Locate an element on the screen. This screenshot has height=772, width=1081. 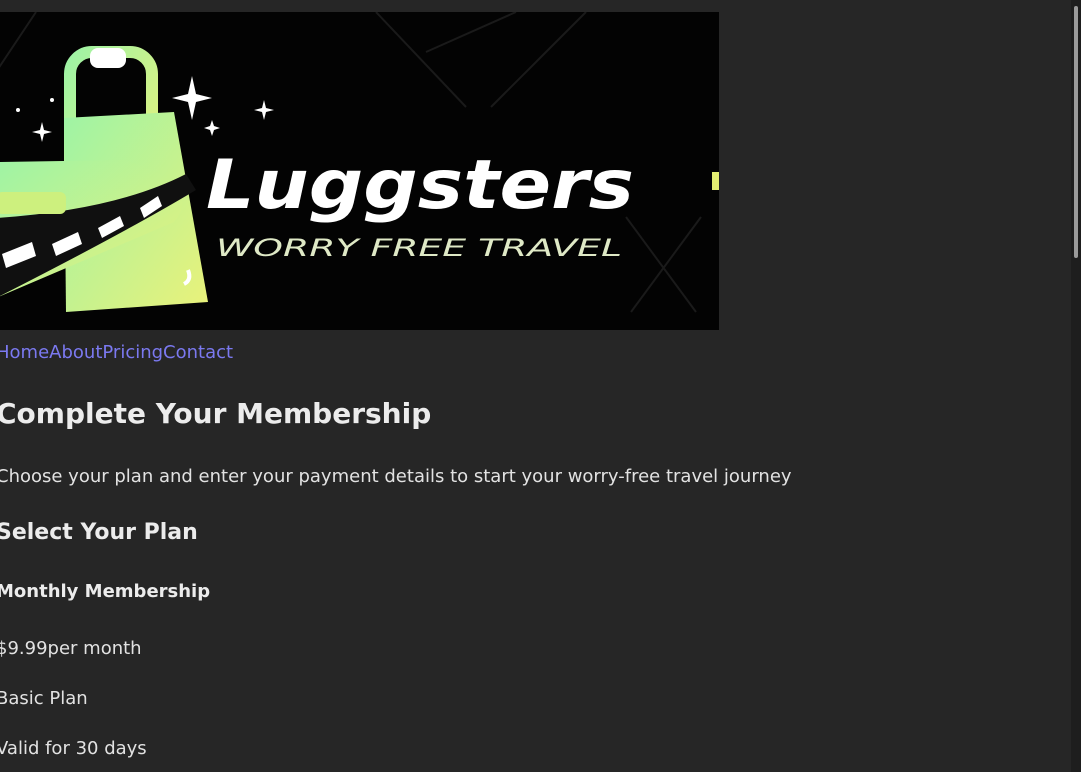
nav-link-pricing: Pricing is located at coordinates (132, 352).